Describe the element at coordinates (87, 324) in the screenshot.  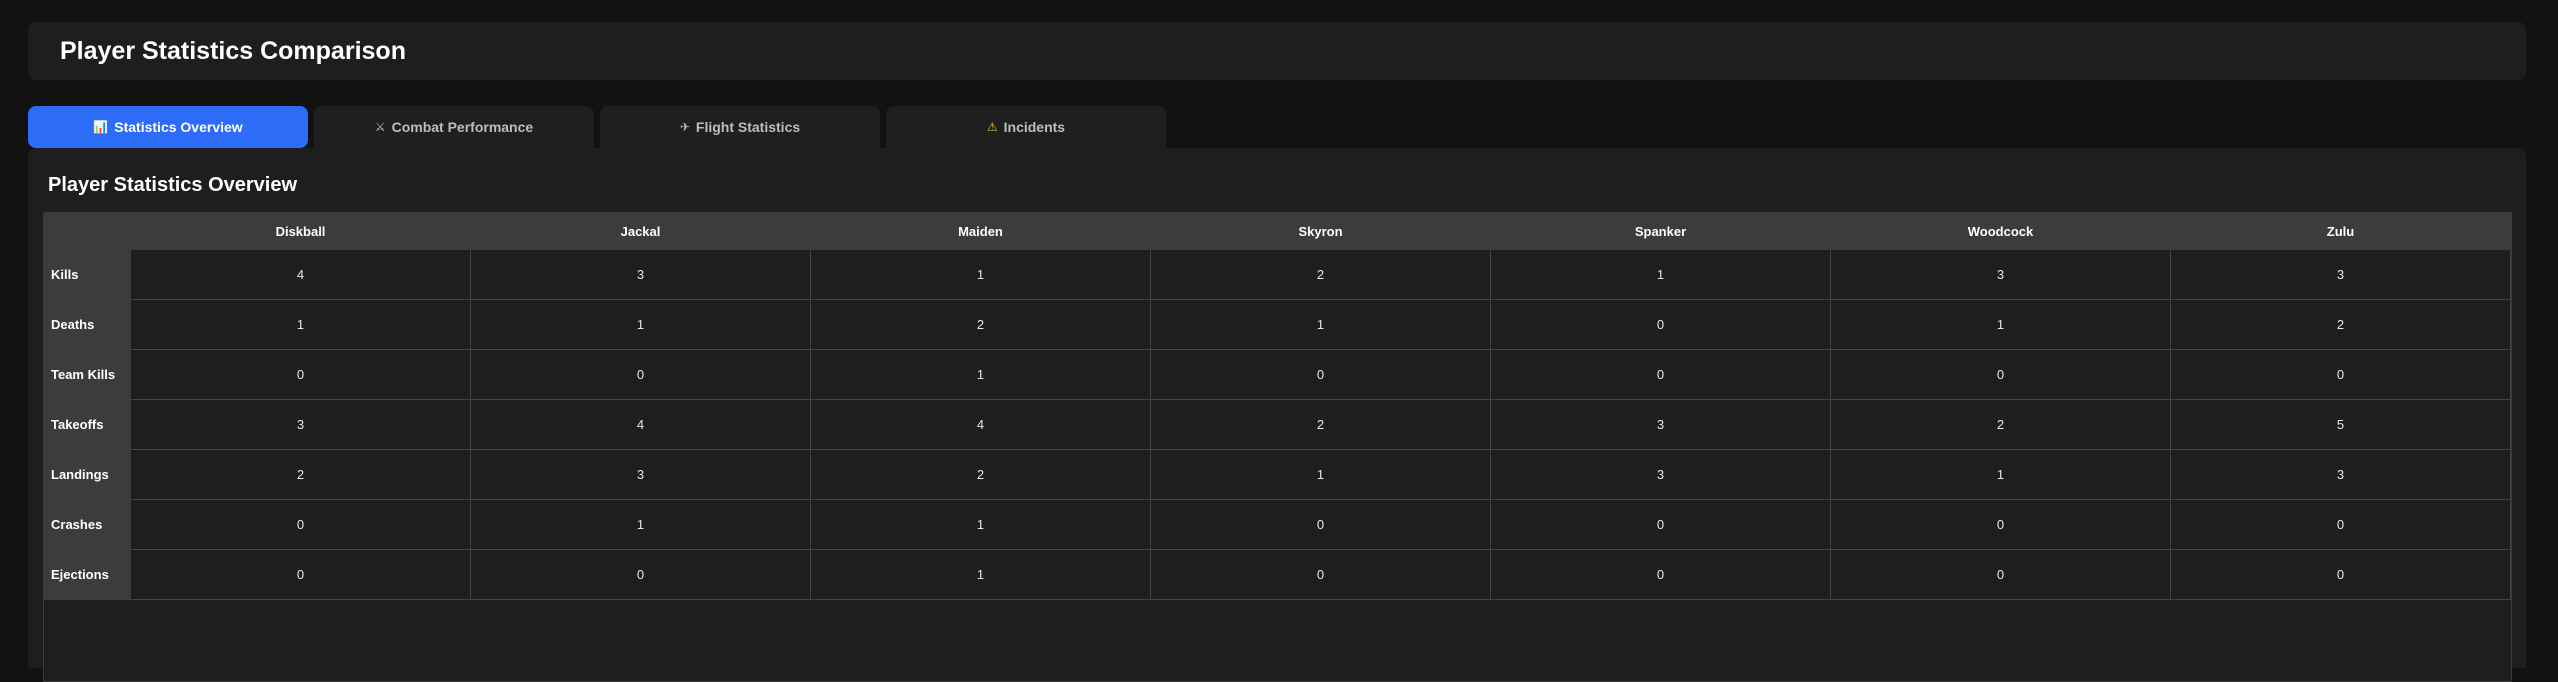
I see `row-header: Deaths` at that location.